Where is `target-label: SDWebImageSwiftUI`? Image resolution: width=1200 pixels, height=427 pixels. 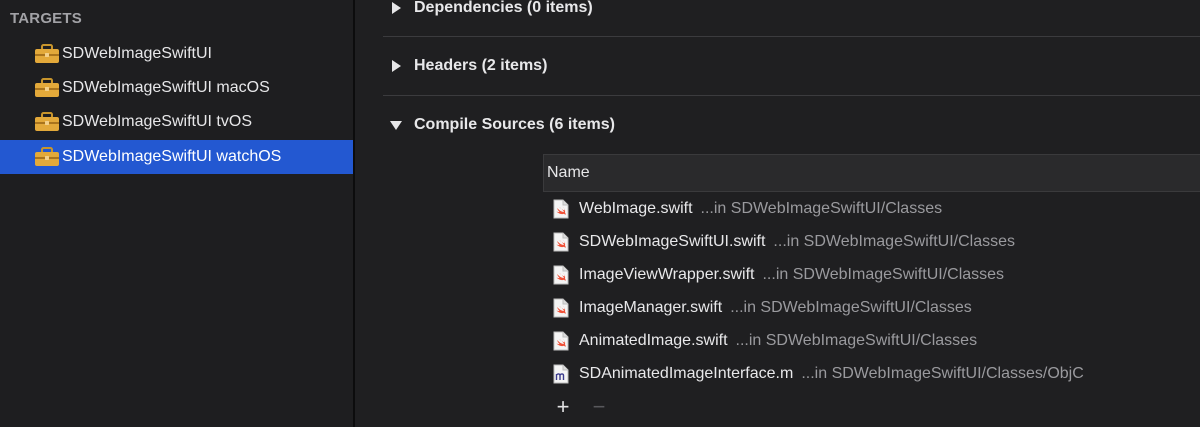 target-label: SDWebImageSwiftUI is located at coordinates (137, 53).